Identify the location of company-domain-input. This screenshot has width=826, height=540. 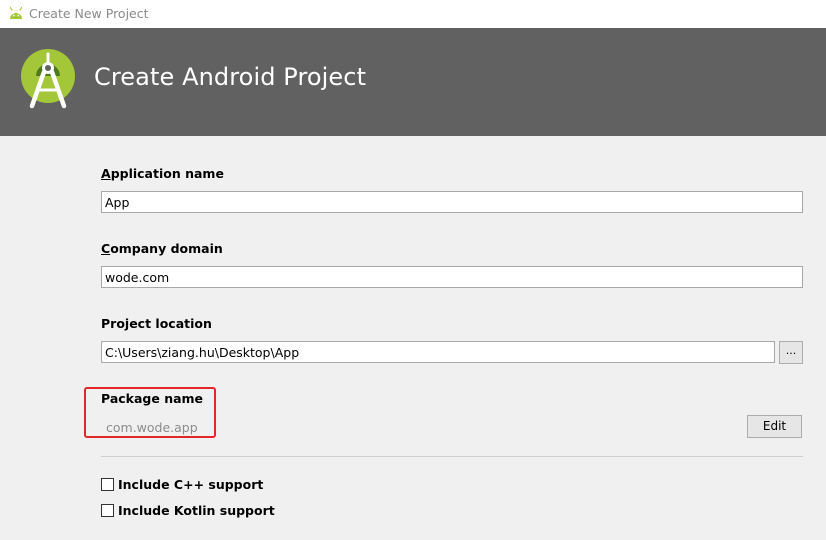
(452, 277).